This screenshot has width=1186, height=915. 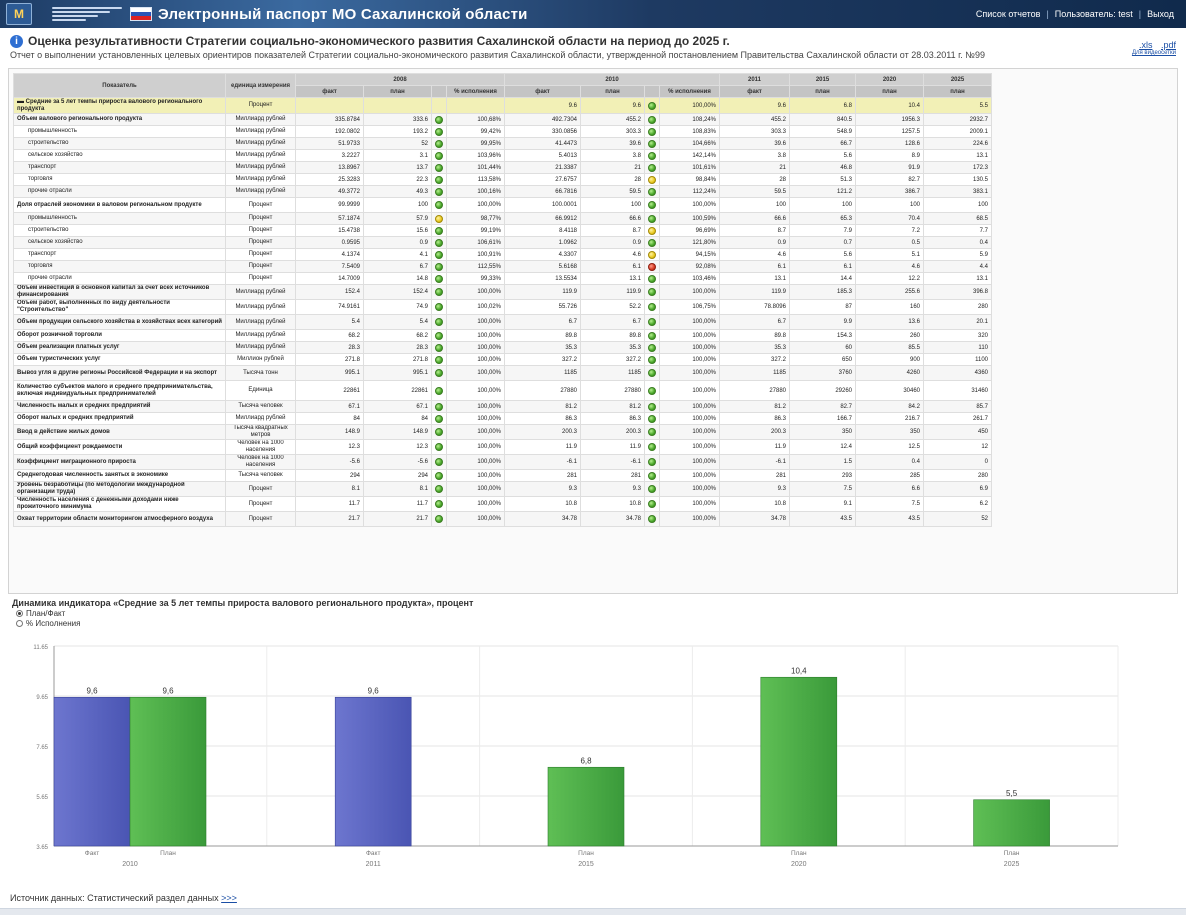 I want to click on value-2025-cell: 261.7, so click(x=957, y=418).